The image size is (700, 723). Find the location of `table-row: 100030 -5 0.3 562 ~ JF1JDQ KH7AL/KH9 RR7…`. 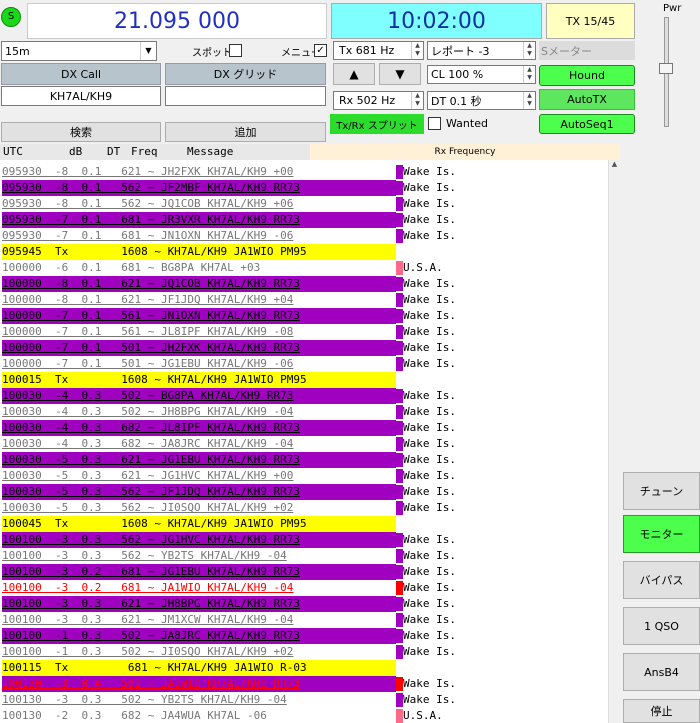

table-row: 100030 -5 0.3 562 ~ JF1JDQ KH7AL/KH9 RR7… is located at coordinates (199, 492).